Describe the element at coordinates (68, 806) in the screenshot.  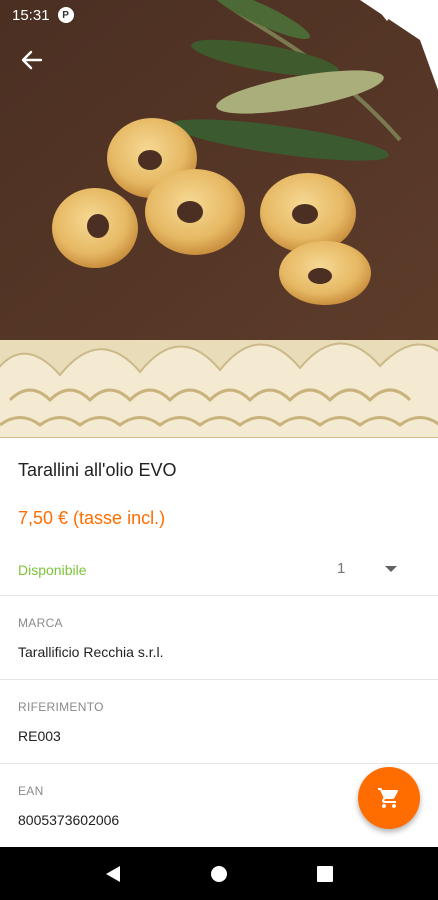
I see `ean-section: EAN 8005373602006` at that location.